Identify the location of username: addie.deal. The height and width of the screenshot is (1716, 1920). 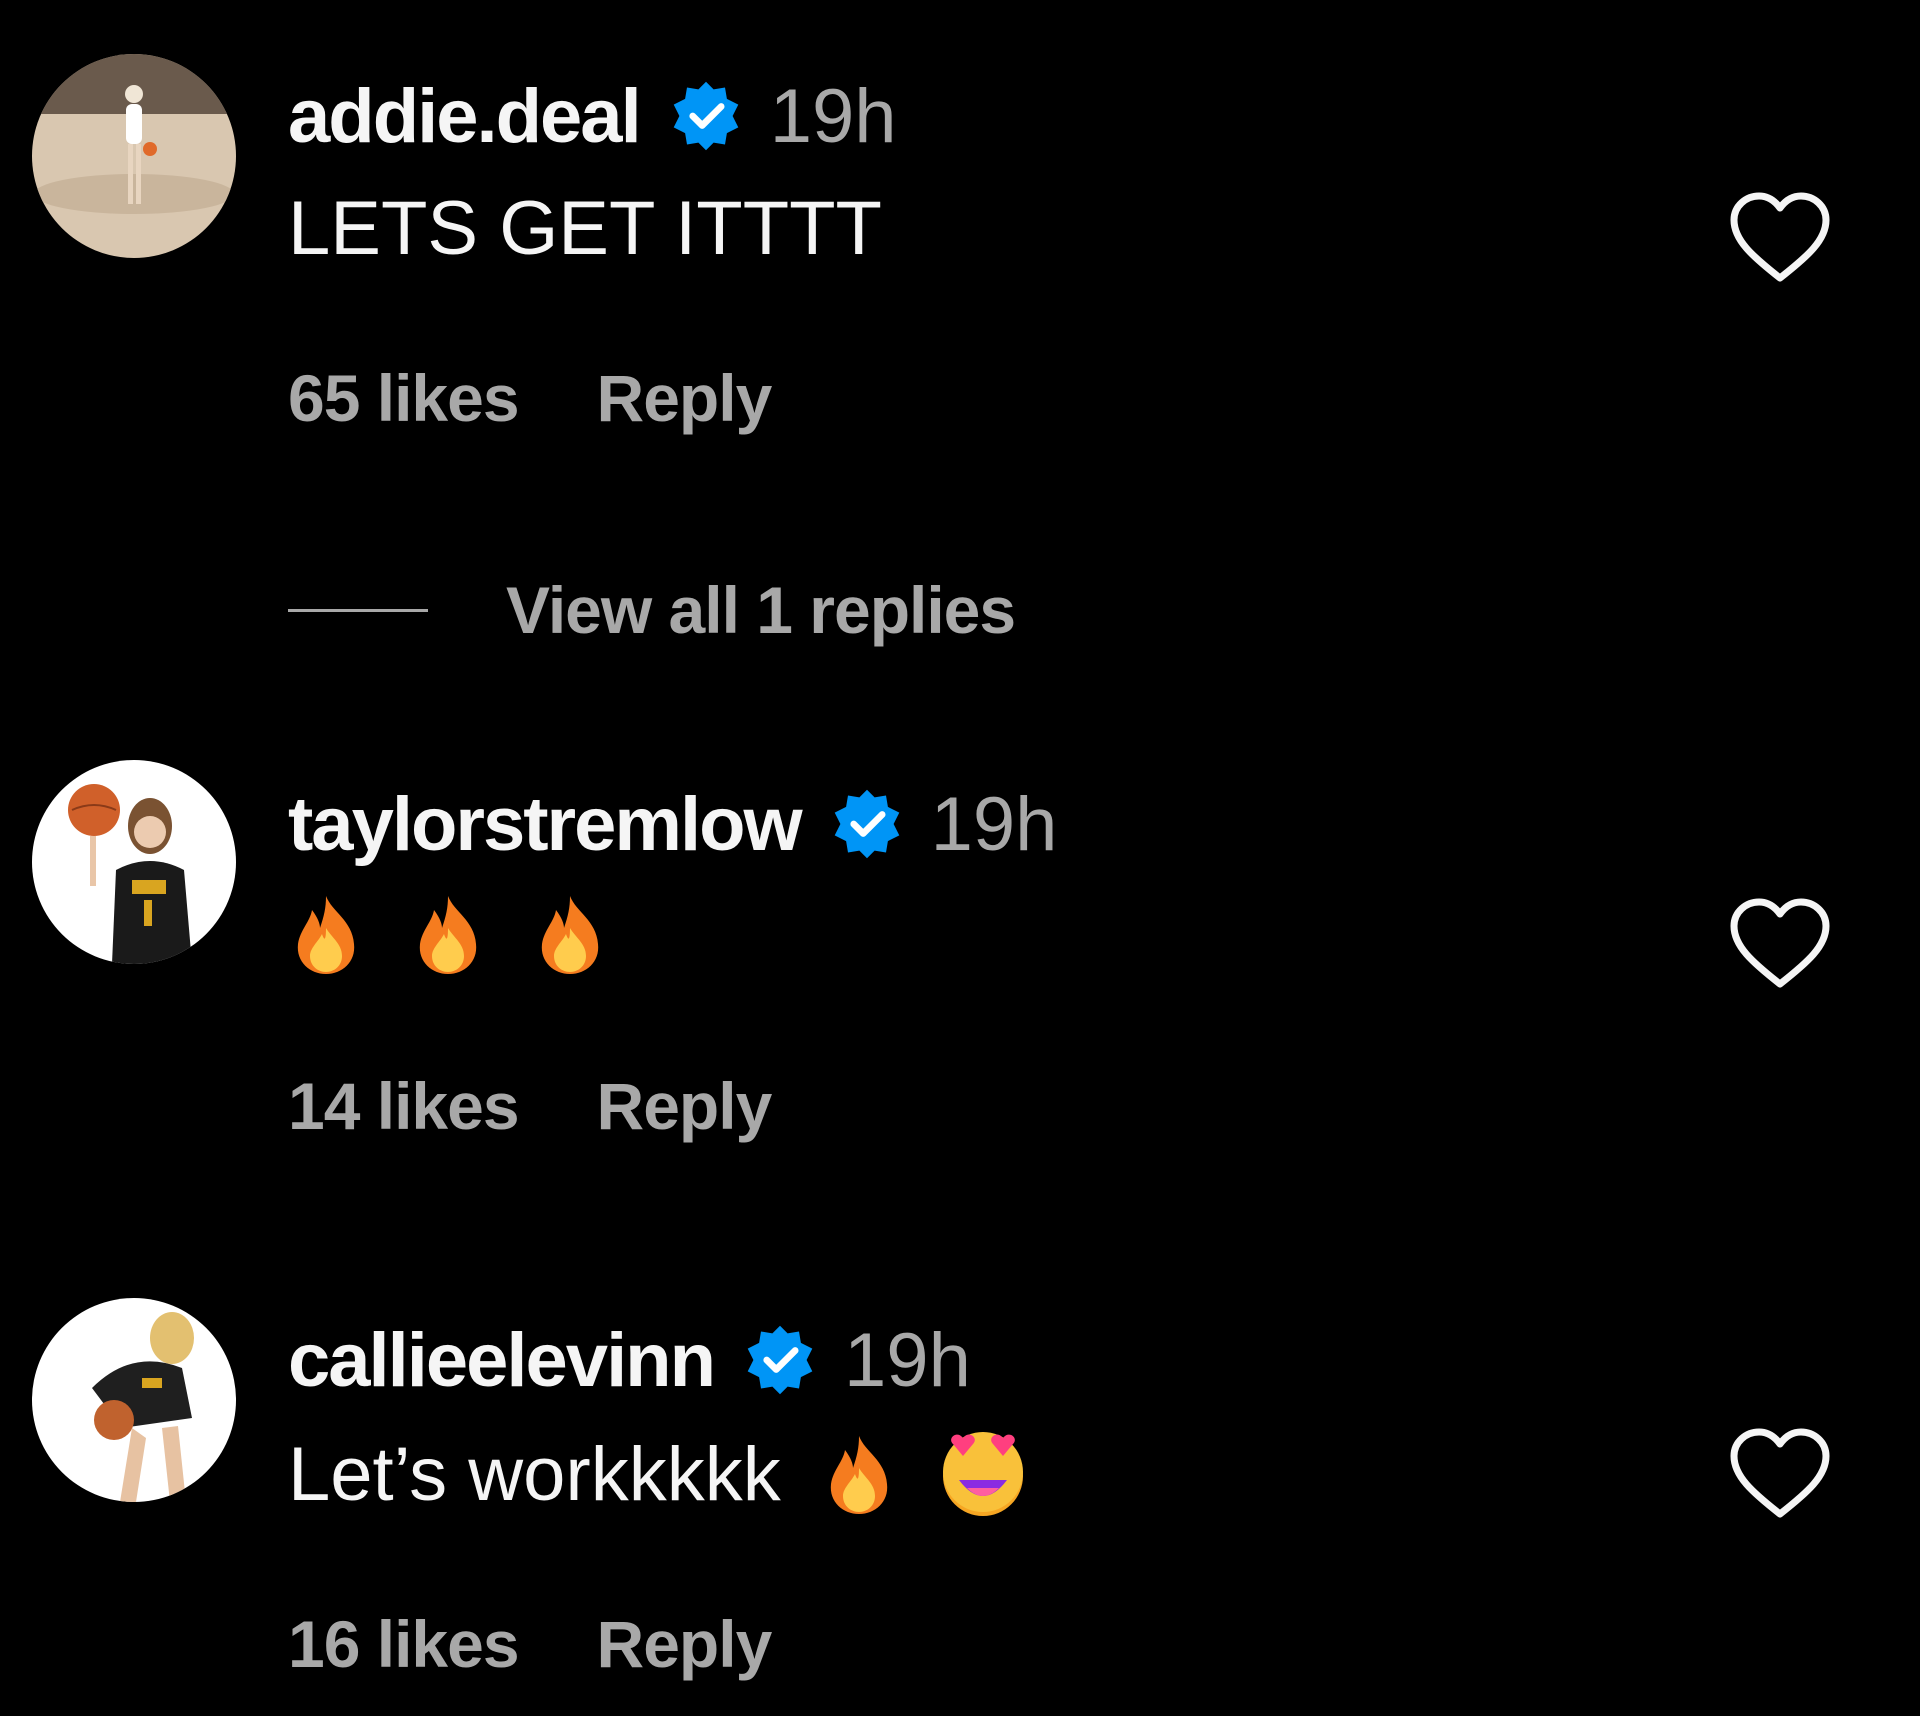
(465, 116).